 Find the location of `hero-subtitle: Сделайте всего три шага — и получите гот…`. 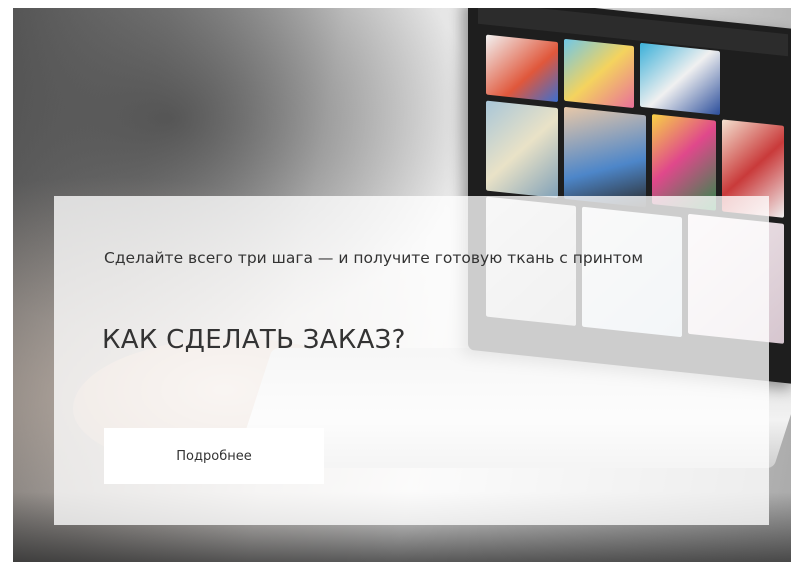

hero-subtitle: Сделайте всего три шага — и получите гот… is located at coordinates (374, 258).